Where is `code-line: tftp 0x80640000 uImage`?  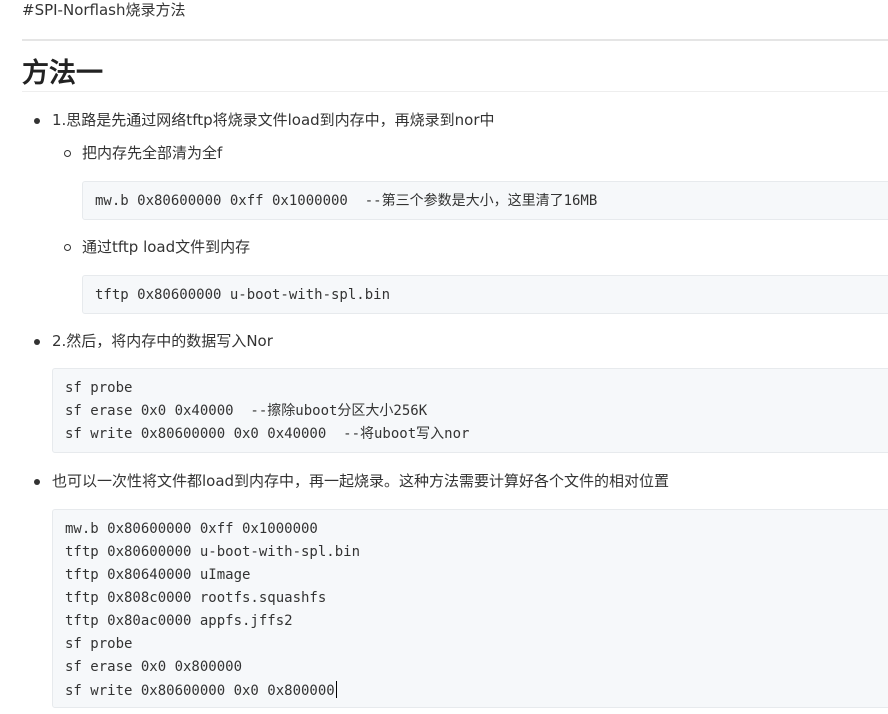 code-line: tftp 0x80640000 uImage is located at coordinates (158, 575).